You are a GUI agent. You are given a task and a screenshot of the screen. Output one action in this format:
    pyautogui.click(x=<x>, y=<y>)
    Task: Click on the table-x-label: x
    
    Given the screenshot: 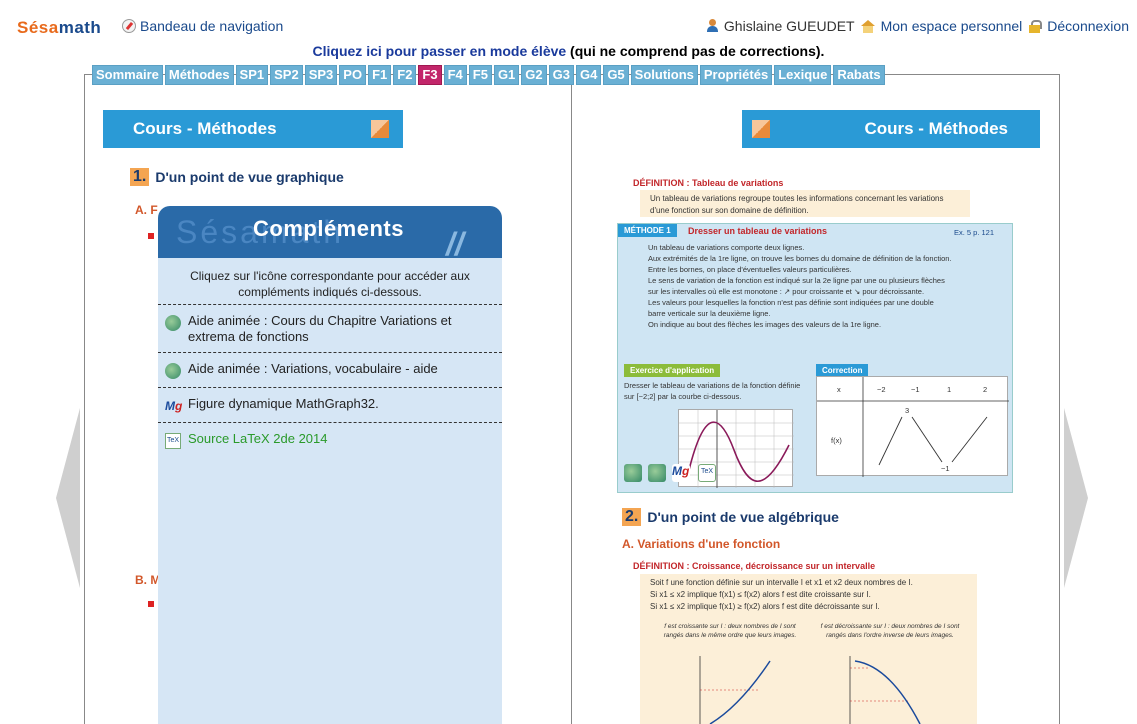 What is the action you would take?
    pyautogui.click(x=839, y=389)
    